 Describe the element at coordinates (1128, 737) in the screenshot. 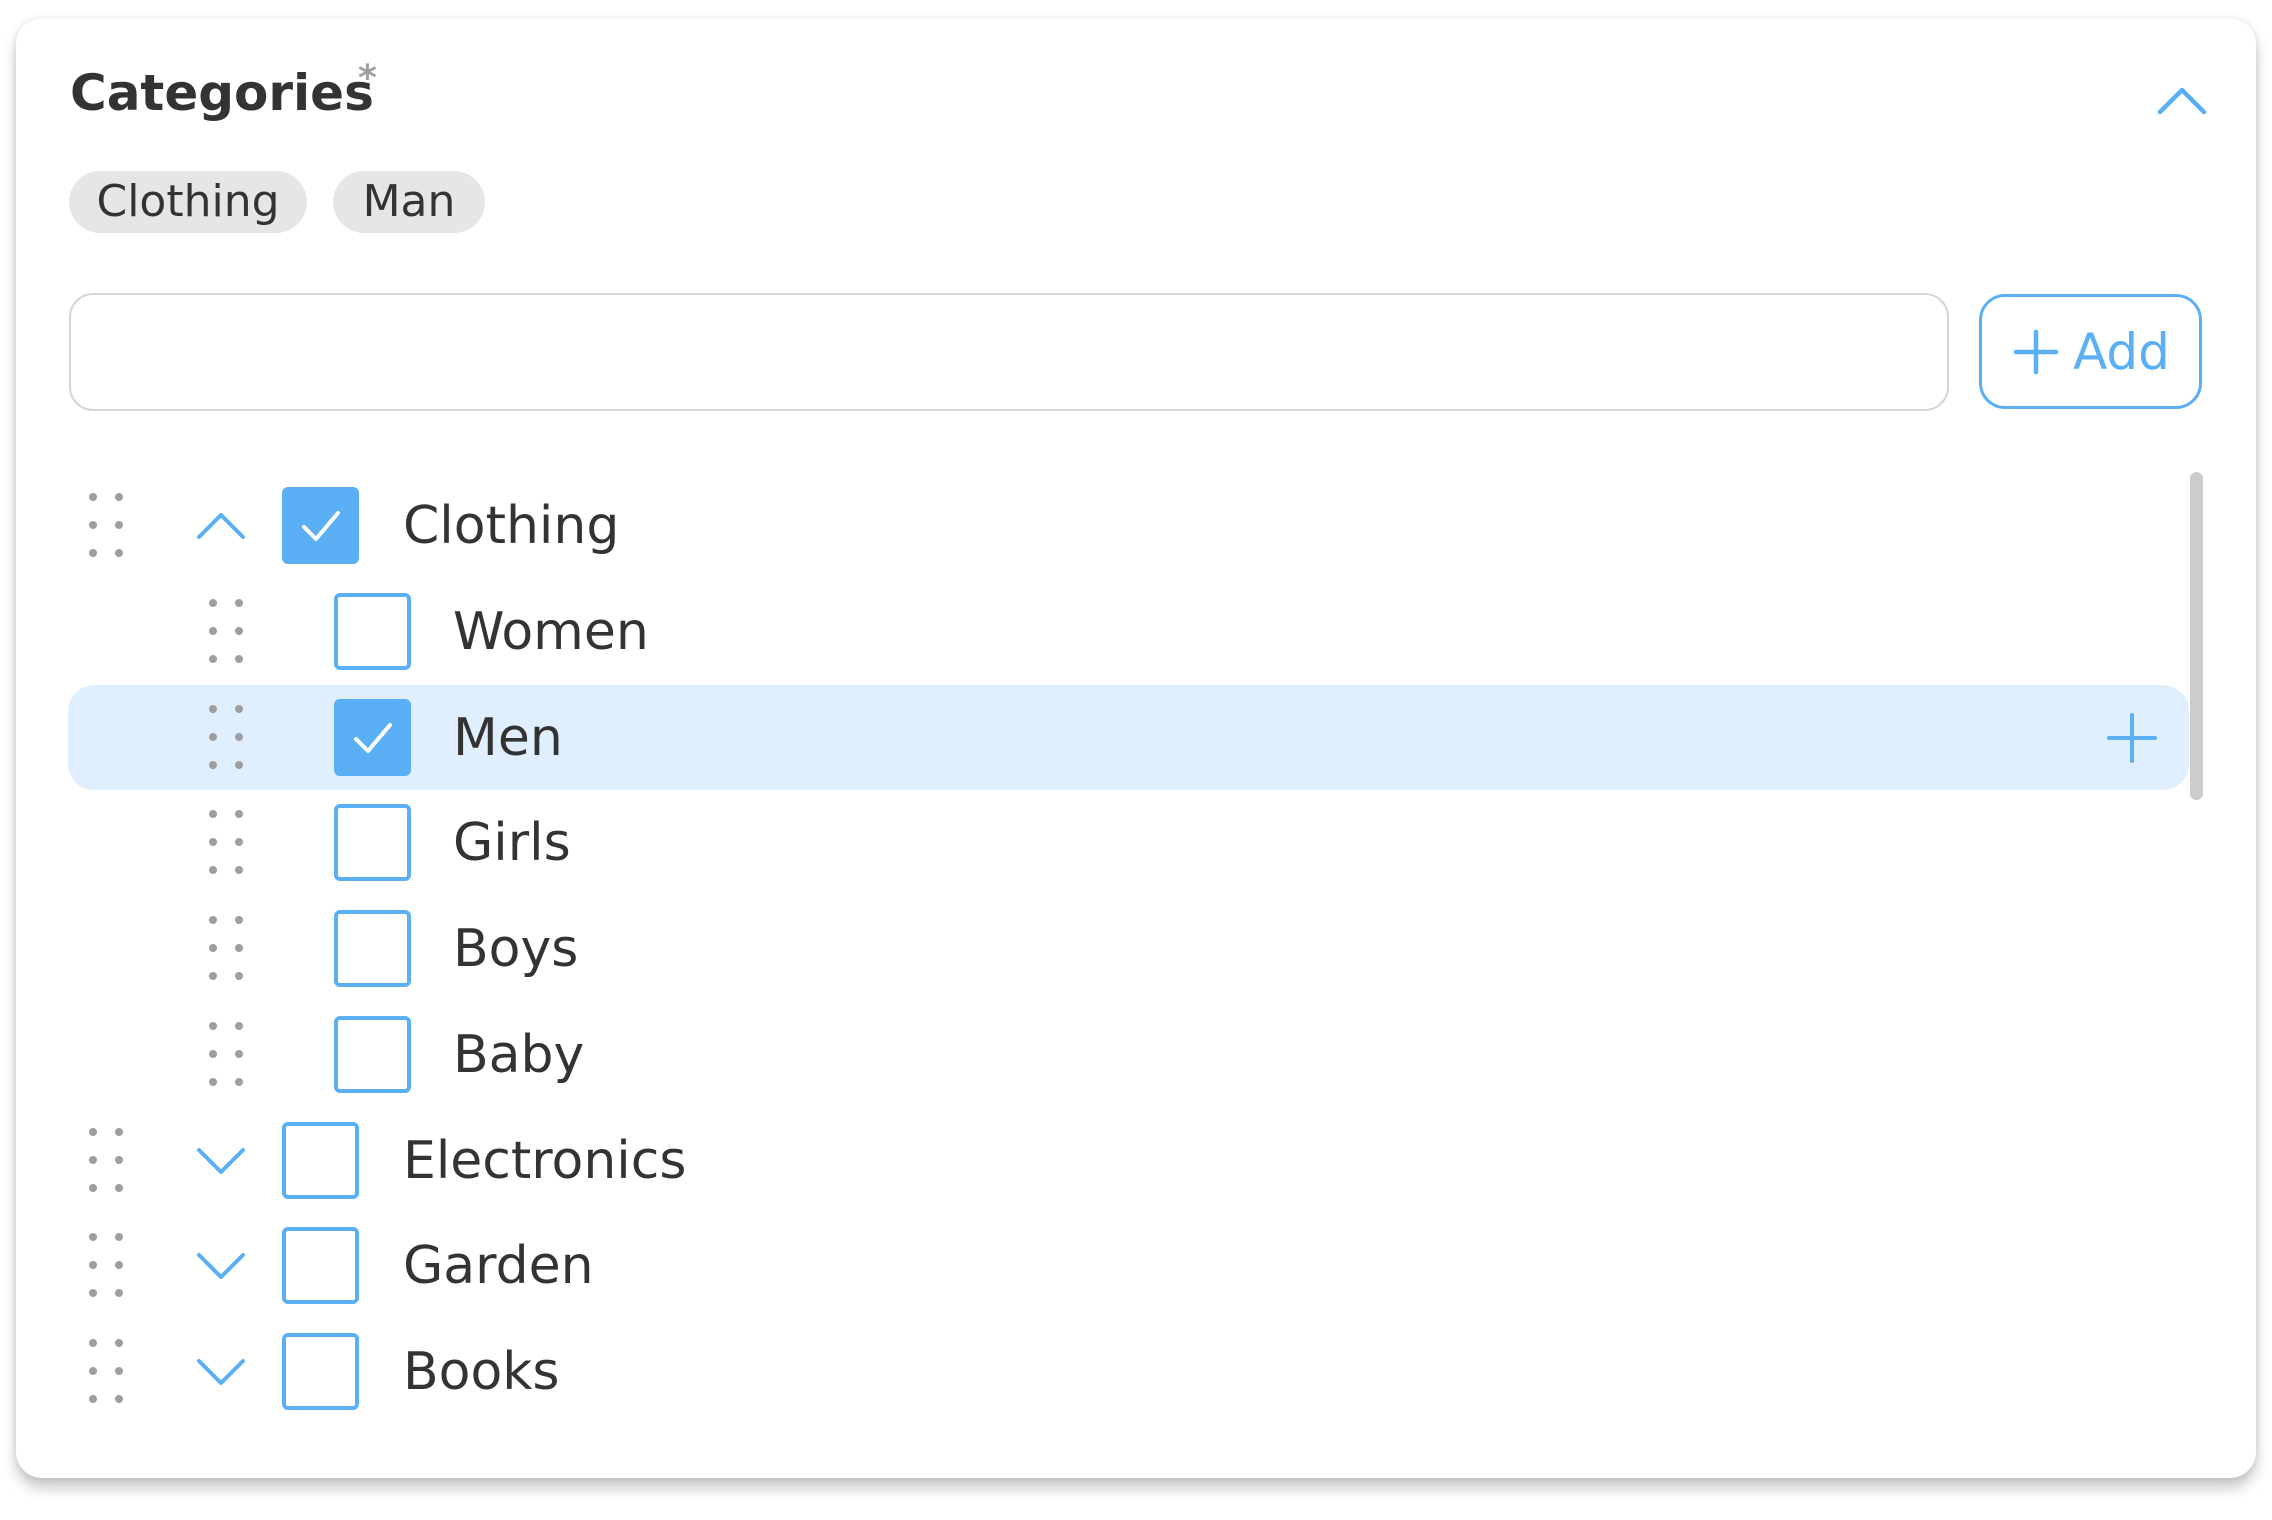

I see `tree-row: Men` at that location.